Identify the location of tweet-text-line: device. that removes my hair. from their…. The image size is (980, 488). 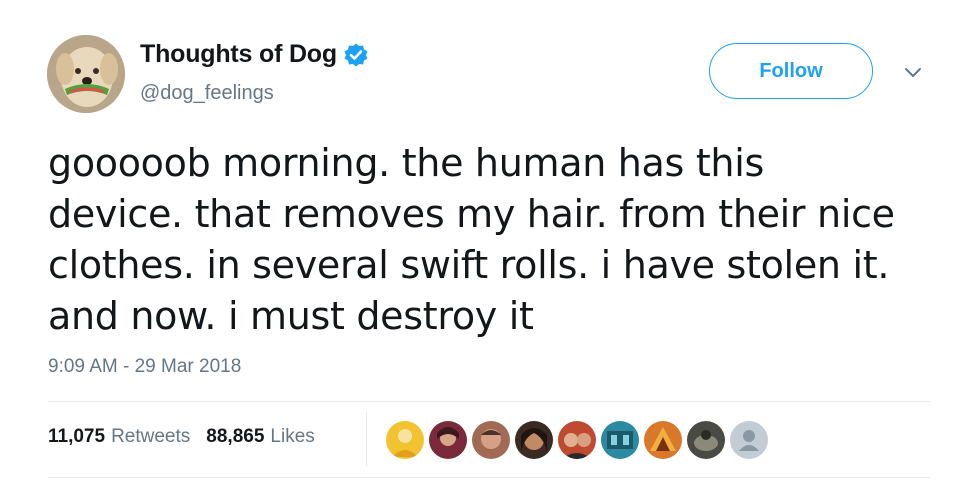
(471, 214).